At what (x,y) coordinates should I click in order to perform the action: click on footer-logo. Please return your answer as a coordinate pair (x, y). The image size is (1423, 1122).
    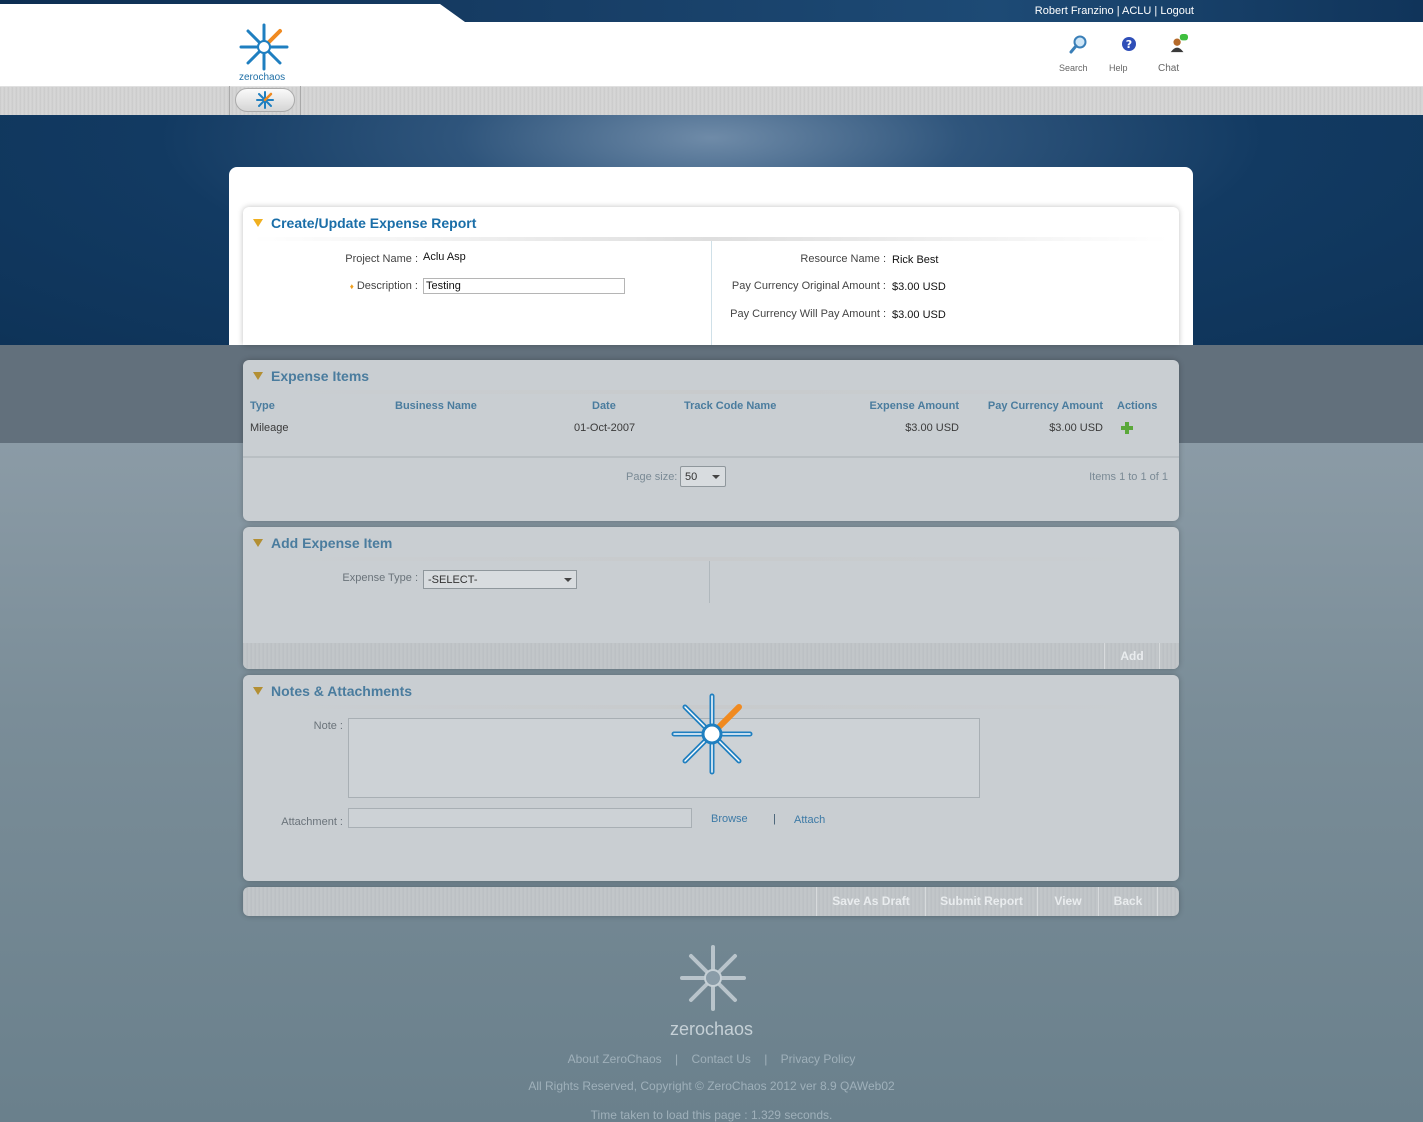
    Looking at the image, I should click on (713, 979).